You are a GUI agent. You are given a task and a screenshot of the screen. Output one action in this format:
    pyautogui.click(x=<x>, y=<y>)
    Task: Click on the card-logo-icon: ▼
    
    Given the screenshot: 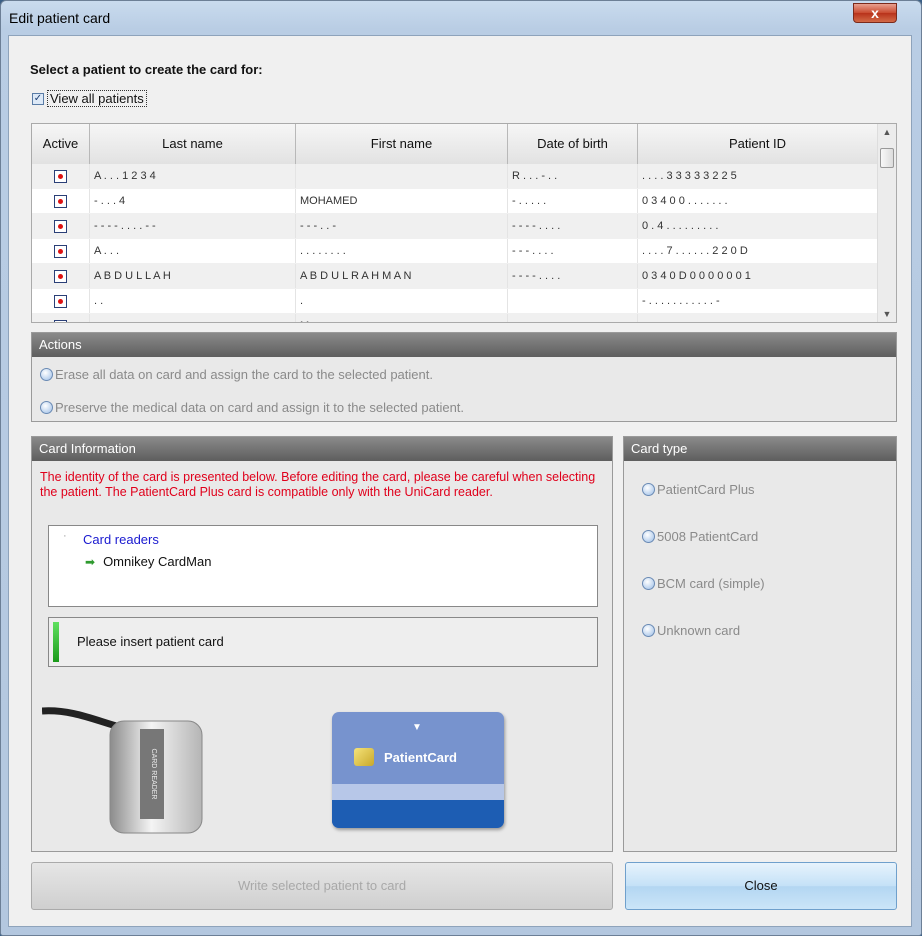 What is the action you would take?
    pyautogui.click(x=417, y=727)
    